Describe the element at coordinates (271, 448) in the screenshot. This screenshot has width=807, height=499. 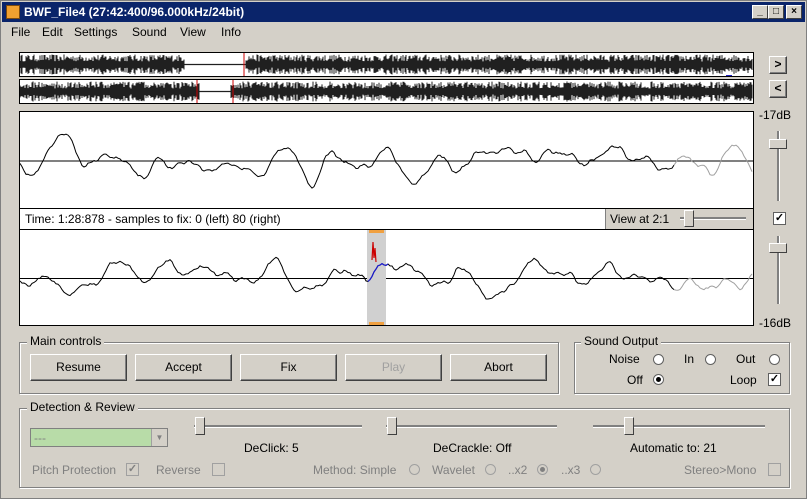
I see `declick-label: DeClick: 5` at that location.